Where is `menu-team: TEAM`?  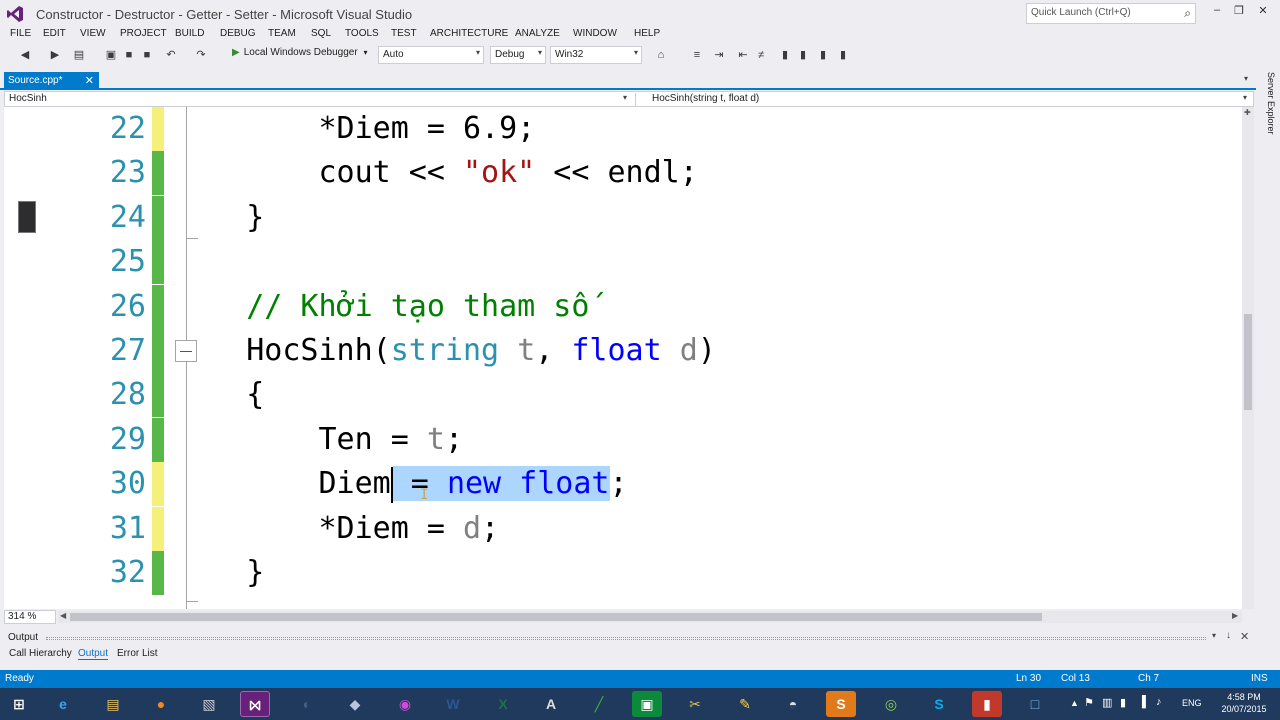
menu-team: TEAM is located at coordinates (282, 33).